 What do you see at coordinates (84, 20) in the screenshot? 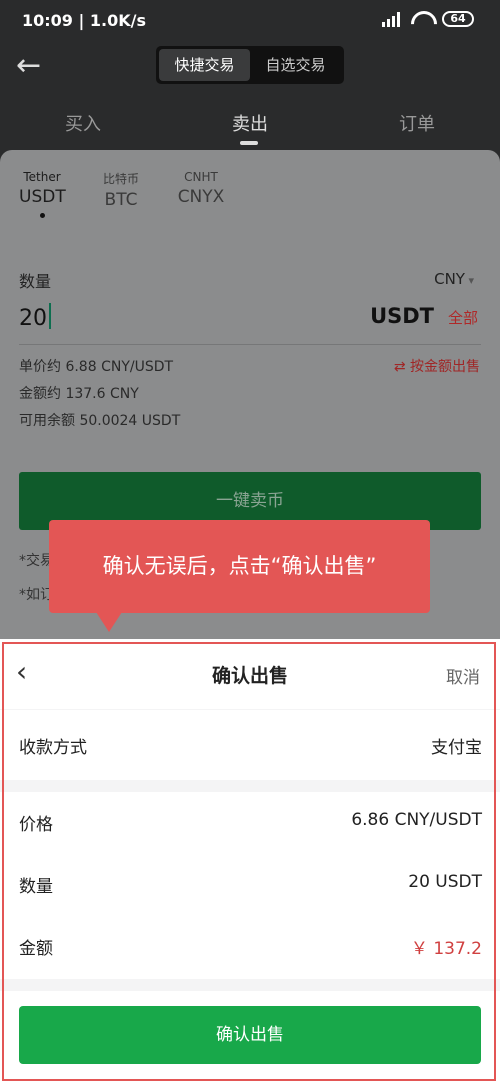
I see `status-time: 10:09 | 1.0K/s` at bounding box center [84, 20].